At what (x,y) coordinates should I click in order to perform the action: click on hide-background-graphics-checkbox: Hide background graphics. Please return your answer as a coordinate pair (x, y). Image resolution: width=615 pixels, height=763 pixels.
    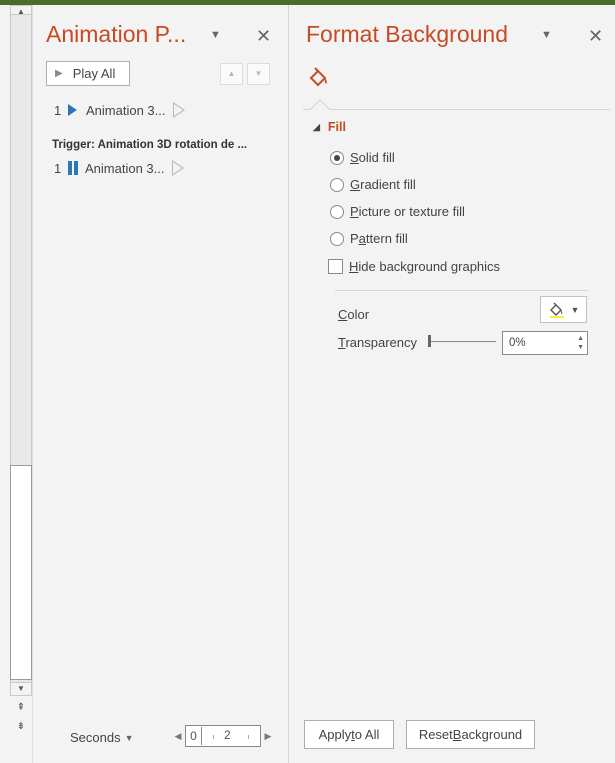
    Looking at the image, I should click on (414, 266).